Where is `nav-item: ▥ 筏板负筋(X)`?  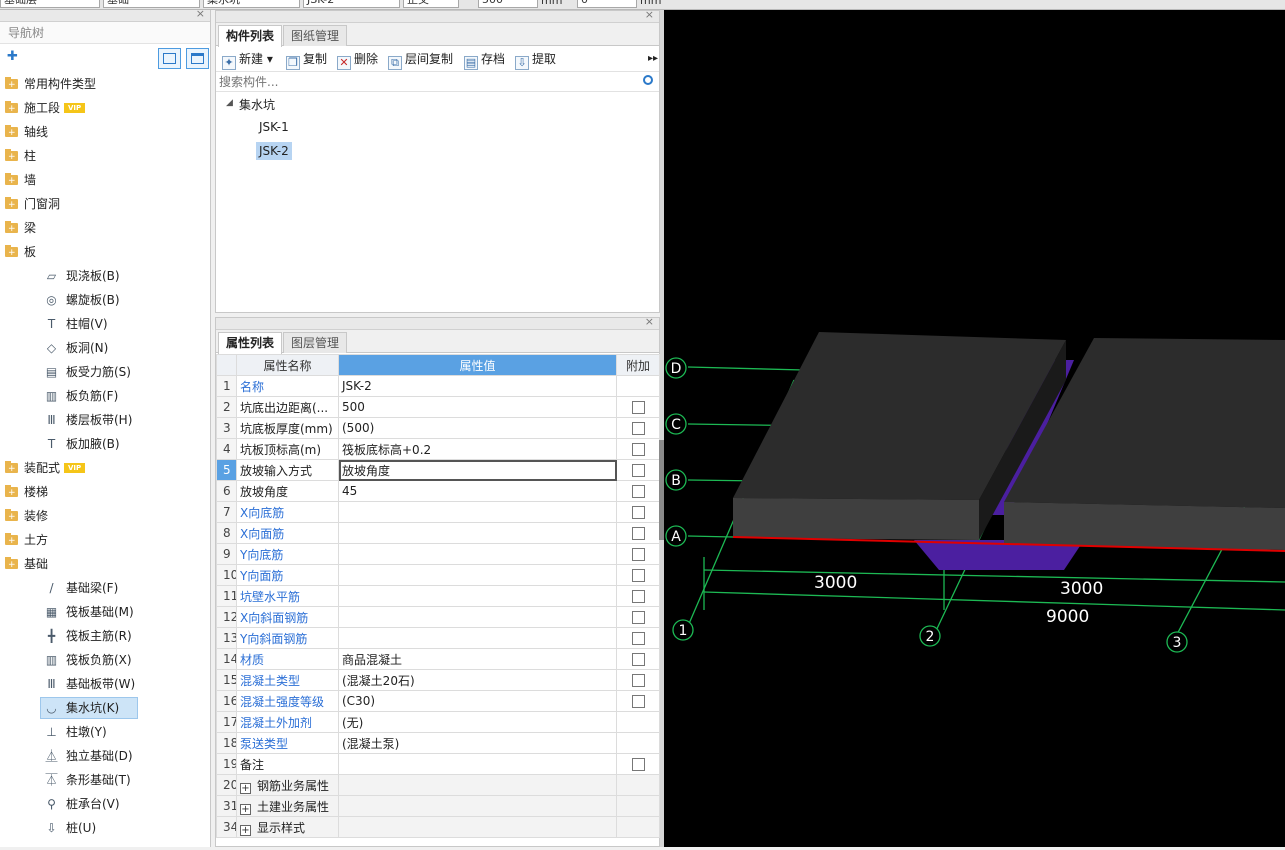
nav-item: ▥ 筏板负筋(X) is located at coordinates (105, 660).